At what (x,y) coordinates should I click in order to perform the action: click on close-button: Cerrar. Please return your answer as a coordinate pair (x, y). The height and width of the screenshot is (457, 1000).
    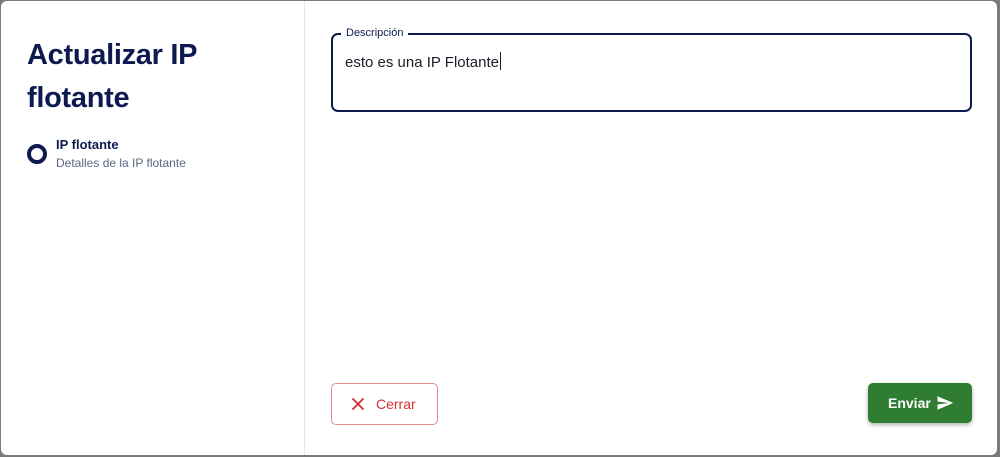
    Looking at the image, I should click on (384, 404).